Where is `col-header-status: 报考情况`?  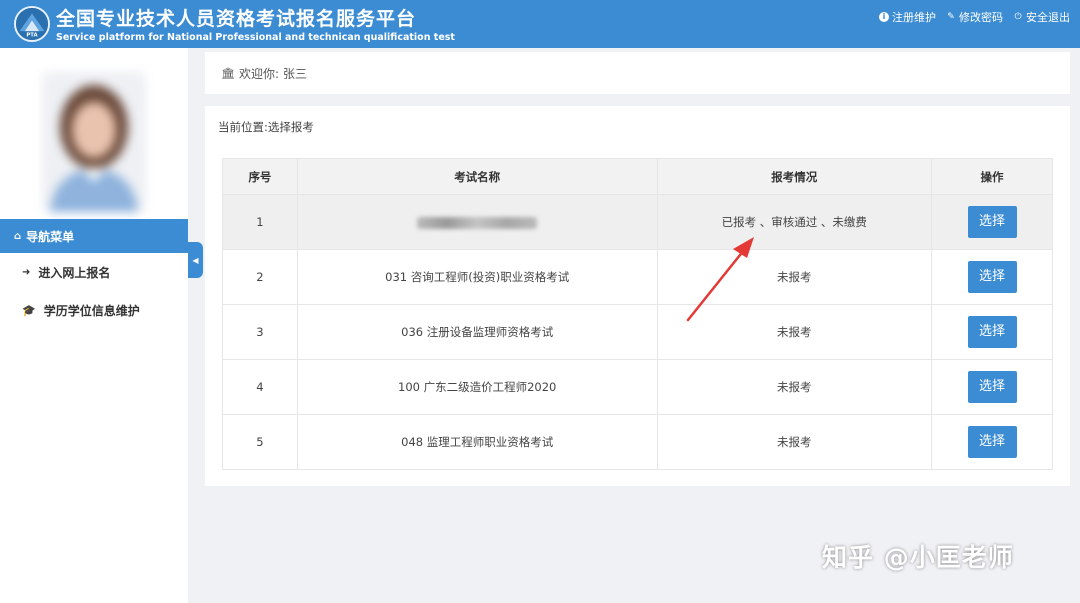 col-header-status: 报考情况 is located at coordinates (794, 176).